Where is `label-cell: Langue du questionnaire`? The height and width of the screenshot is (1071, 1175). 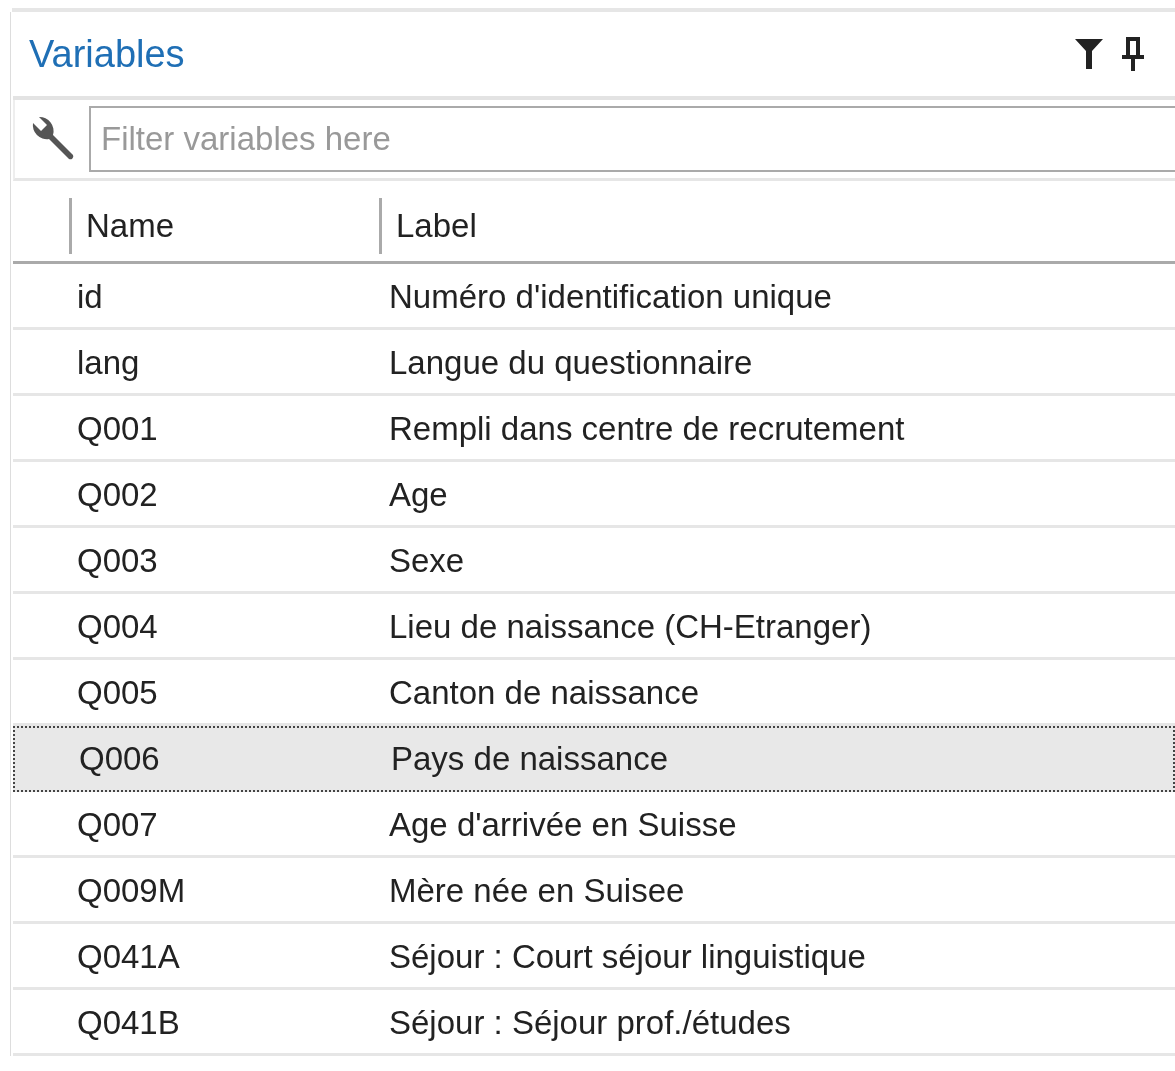 label-cell: Langue du questionnaire is located at coordinates (571, 362).